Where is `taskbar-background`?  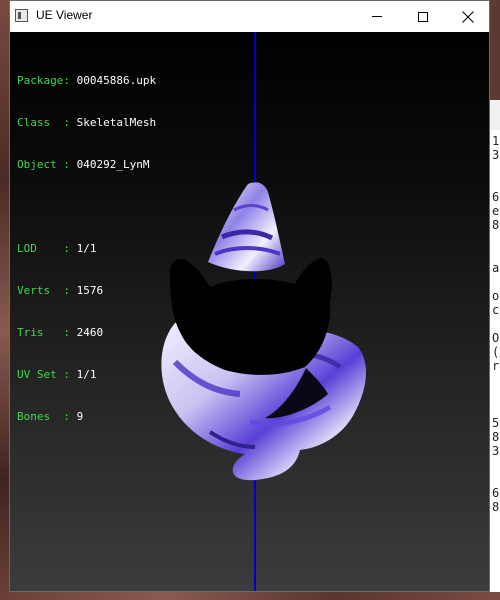
taskbar-background is located at coordinates (250, 596).